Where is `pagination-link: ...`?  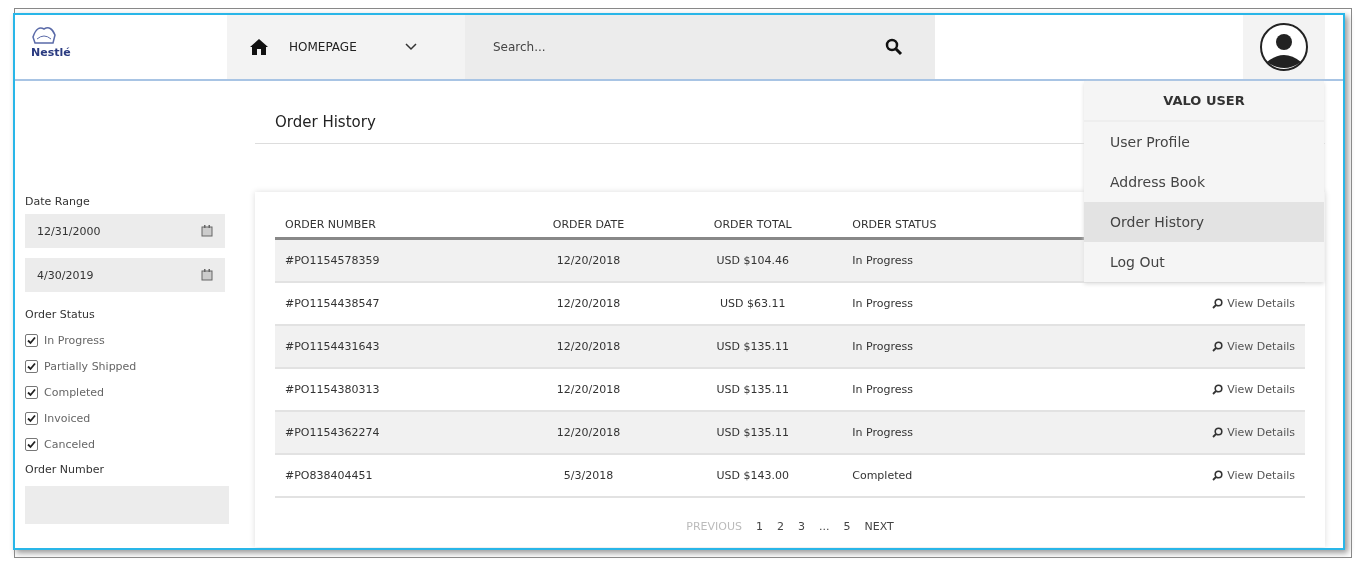
pagination-link: ... is located at coordinates (824, 526).